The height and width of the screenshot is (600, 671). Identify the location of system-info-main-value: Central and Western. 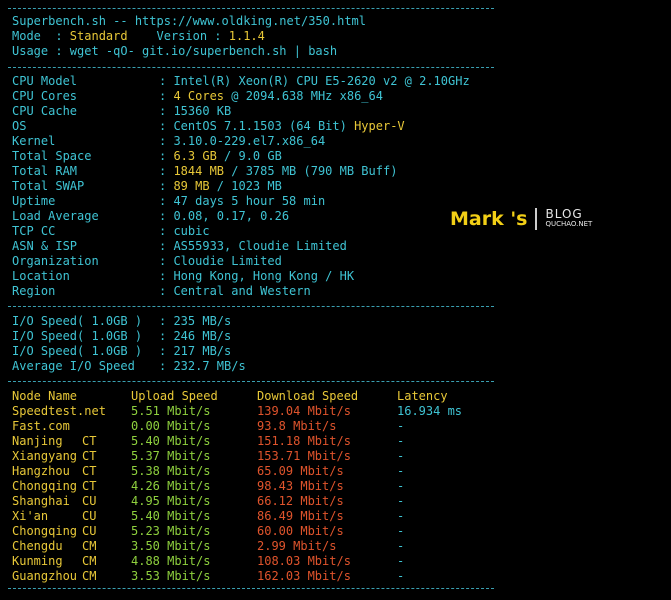
(242, 291).